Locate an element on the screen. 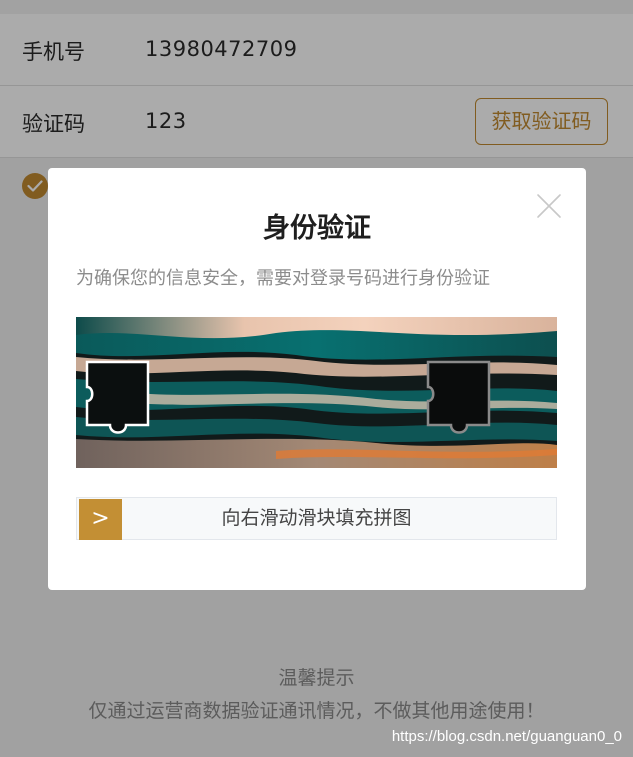  puzzle-piece is located at coordinates (119, 399).